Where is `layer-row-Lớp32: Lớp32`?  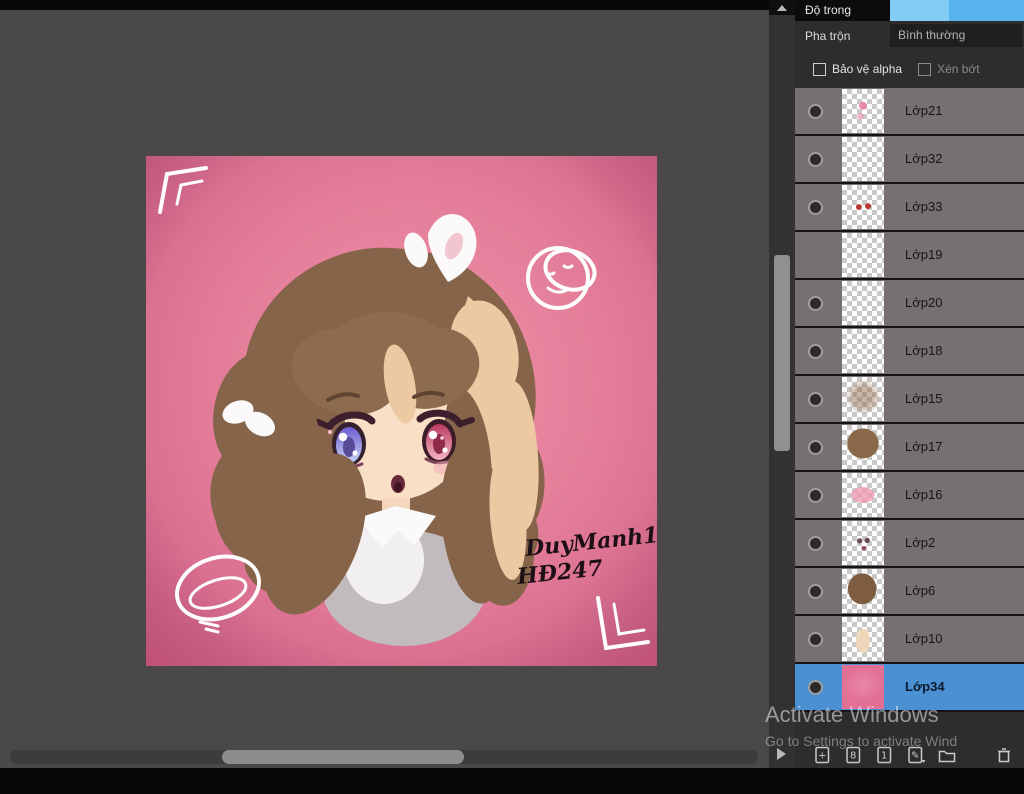 layer-row-Lớp32: Lớp32 is located at coordinates (909, 160).